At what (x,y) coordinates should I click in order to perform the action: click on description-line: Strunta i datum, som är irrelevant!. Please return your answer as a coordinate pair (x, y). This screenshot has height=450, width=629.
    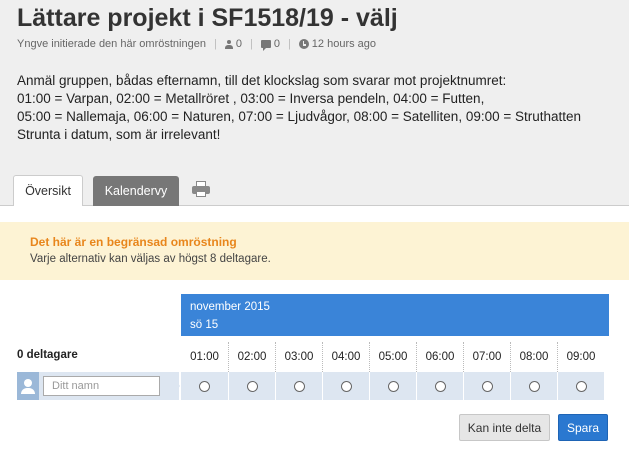
    Looking at the image, I should click on (119, 134).